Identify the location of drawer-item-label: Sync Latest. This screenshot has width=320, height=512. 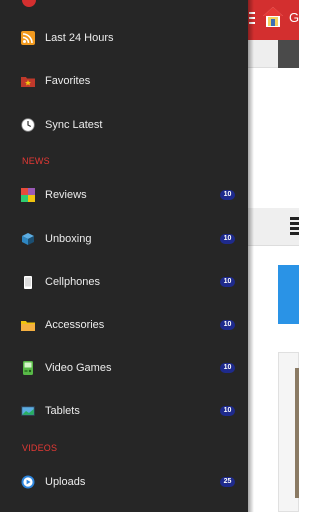
(74, 125).